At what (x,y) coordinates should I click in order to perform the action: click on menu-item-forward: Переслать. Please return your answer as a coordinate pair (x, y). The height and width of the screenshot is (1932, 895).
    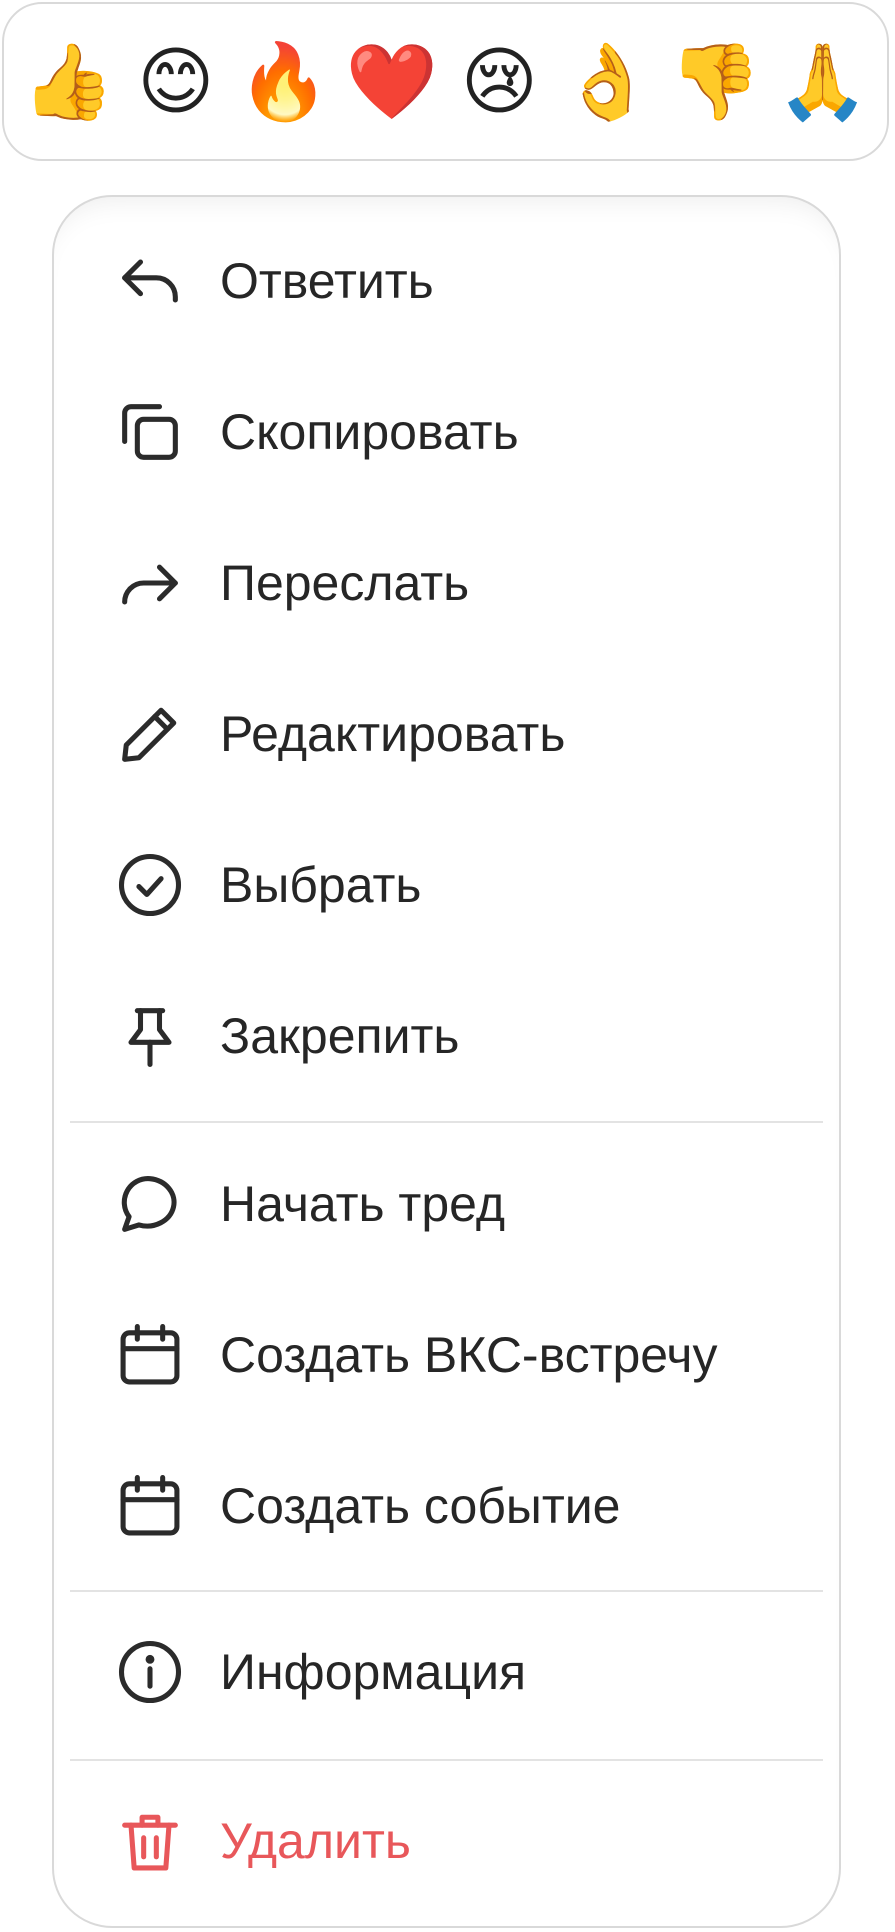
    Looking at the image, I should click on (446, 583).